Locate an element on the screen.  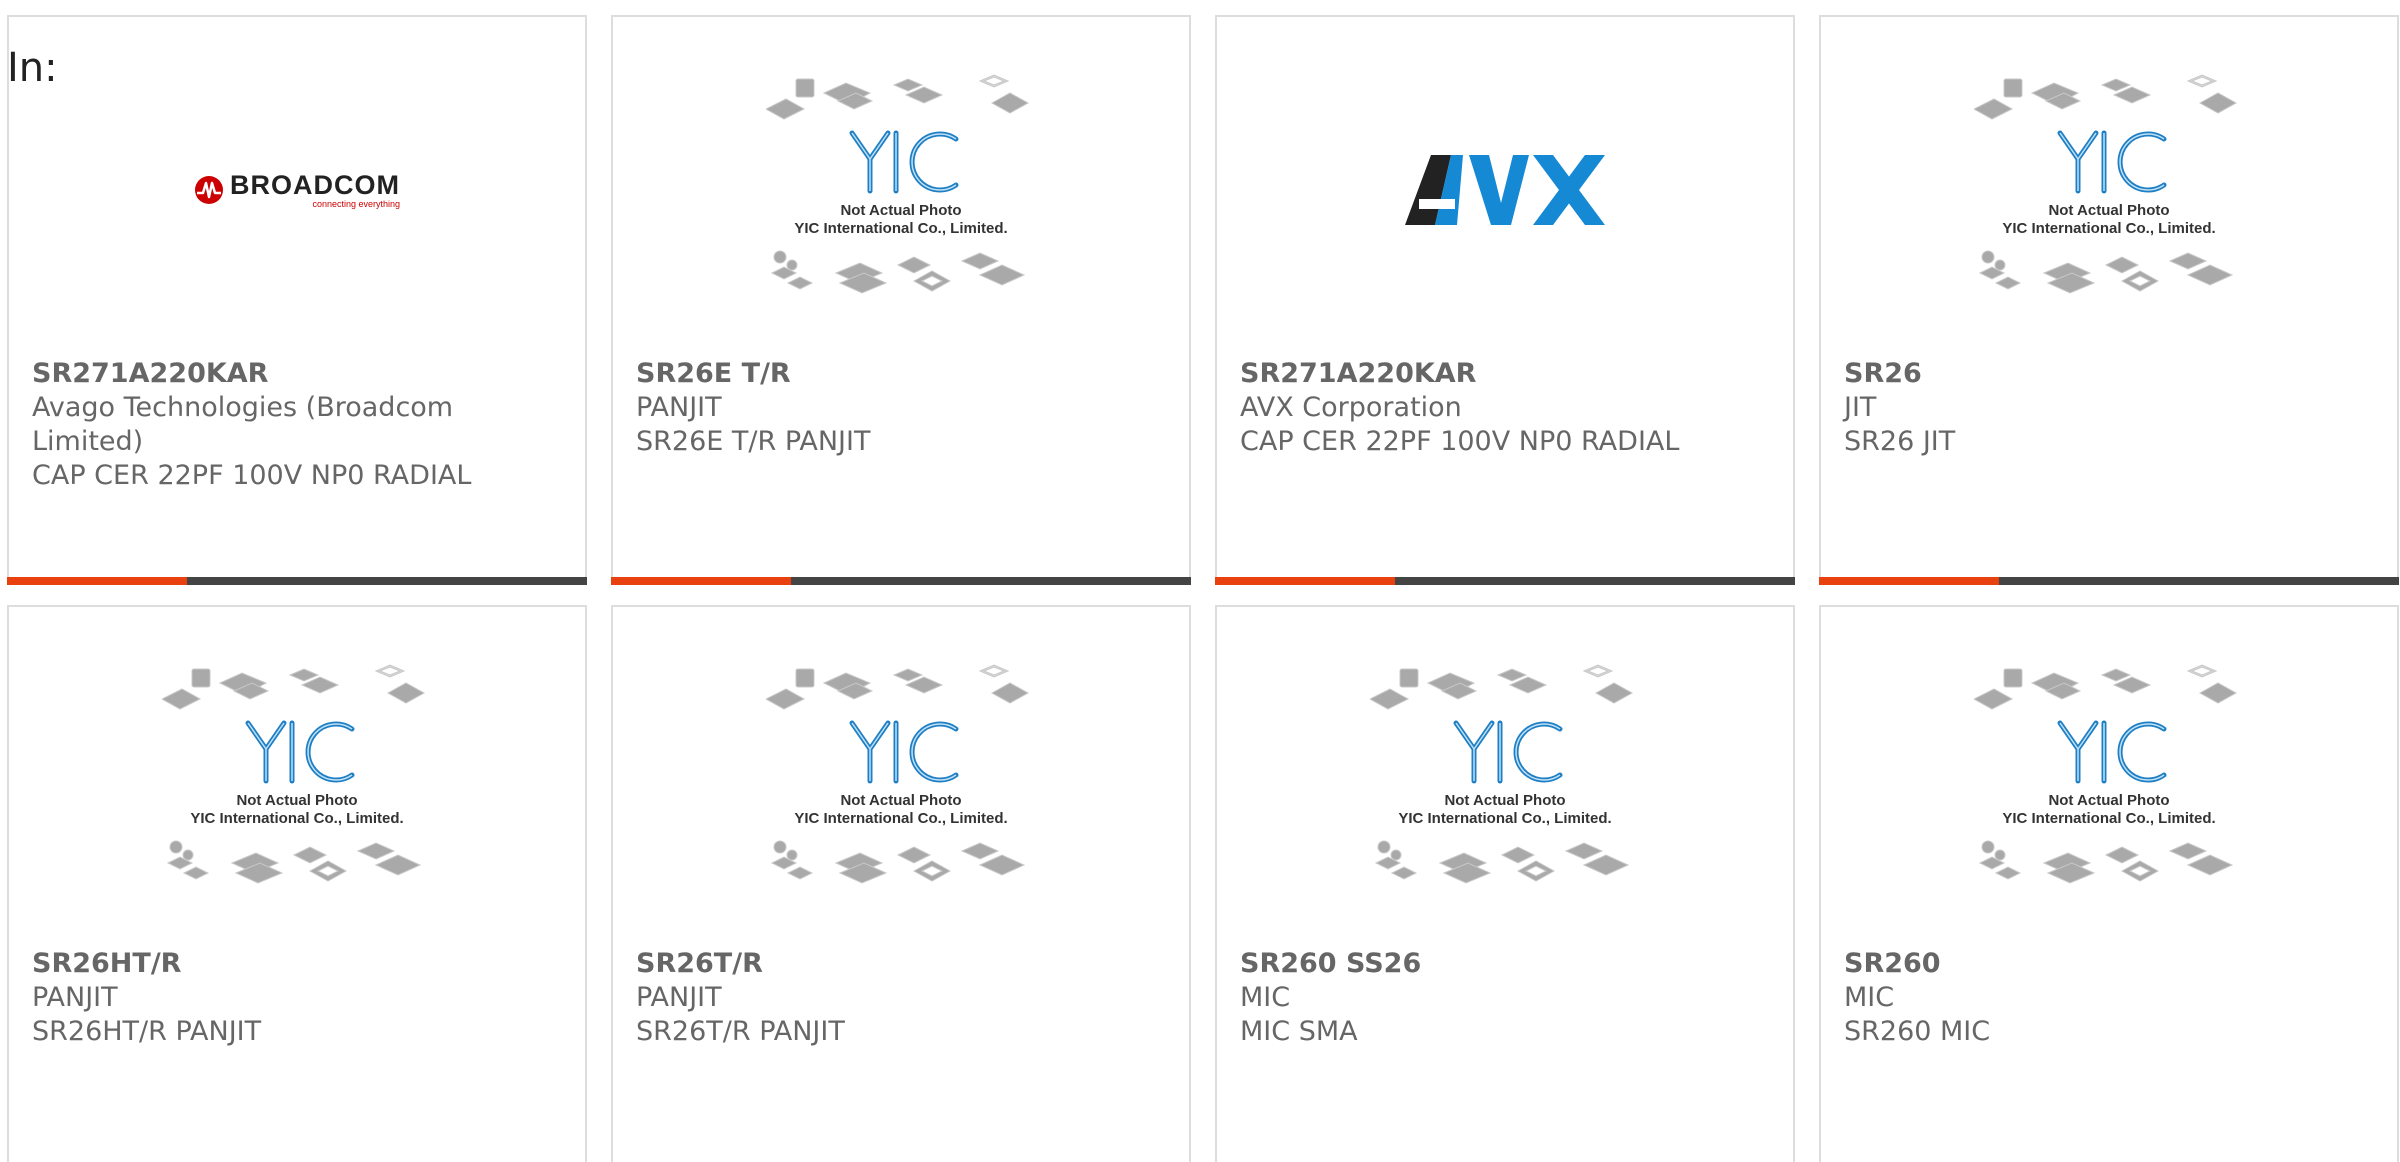
product-part-number: SR26T/R is located at coordinates (902, 964).